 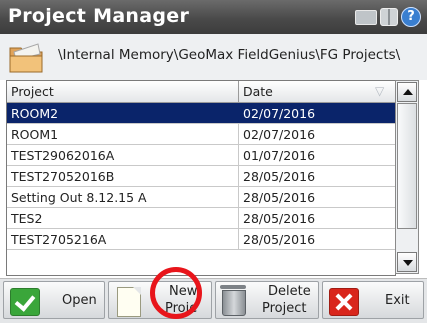 I want to click on grid-icon, so click(x=389, y=17).